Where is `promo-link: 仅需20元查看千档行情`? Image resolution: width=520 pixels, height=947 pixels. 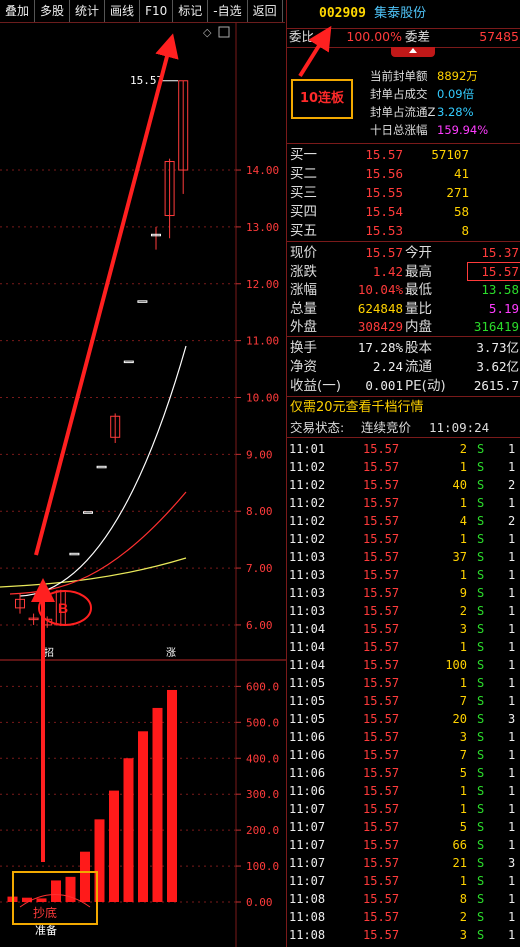
promo-link: 仅需20元查看千档行情 is located at coordinates (403, 408).